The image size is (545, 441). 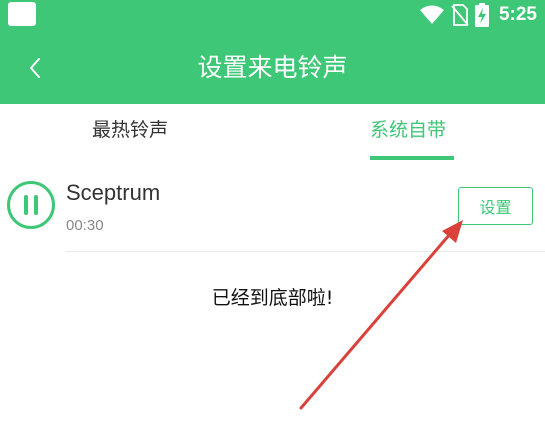 What do you see at coordinates (85, 225) in the screenshot?
I see `ringtone-duration: 00:30` at bounding box center [85, 225].